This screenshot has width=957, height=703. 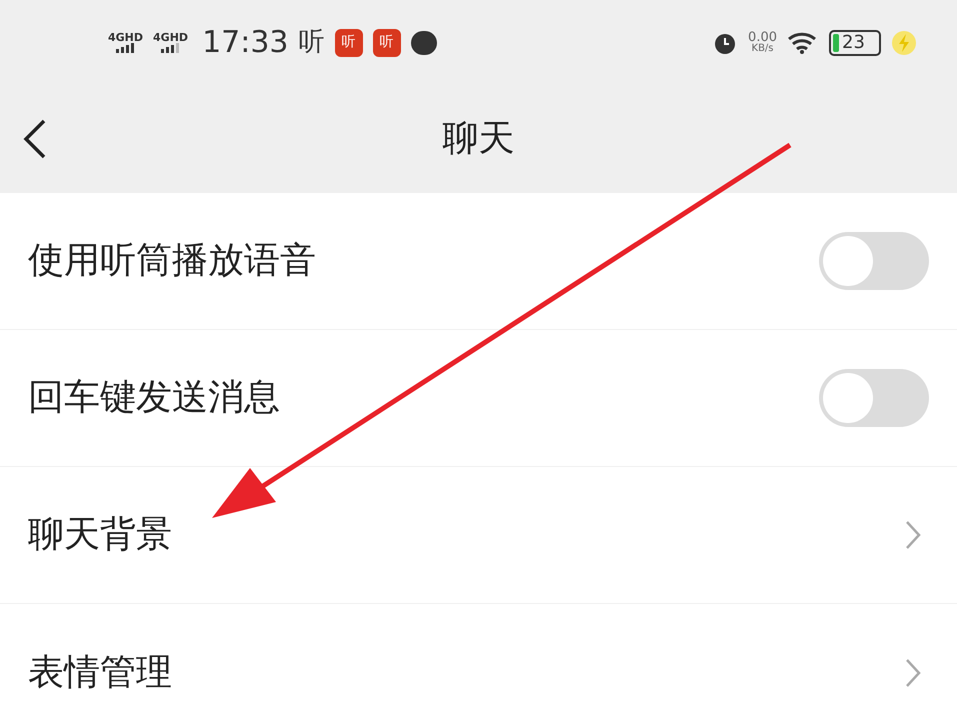 I want to click on row-label: 回车键发送消息, so click(x=154, y=398).